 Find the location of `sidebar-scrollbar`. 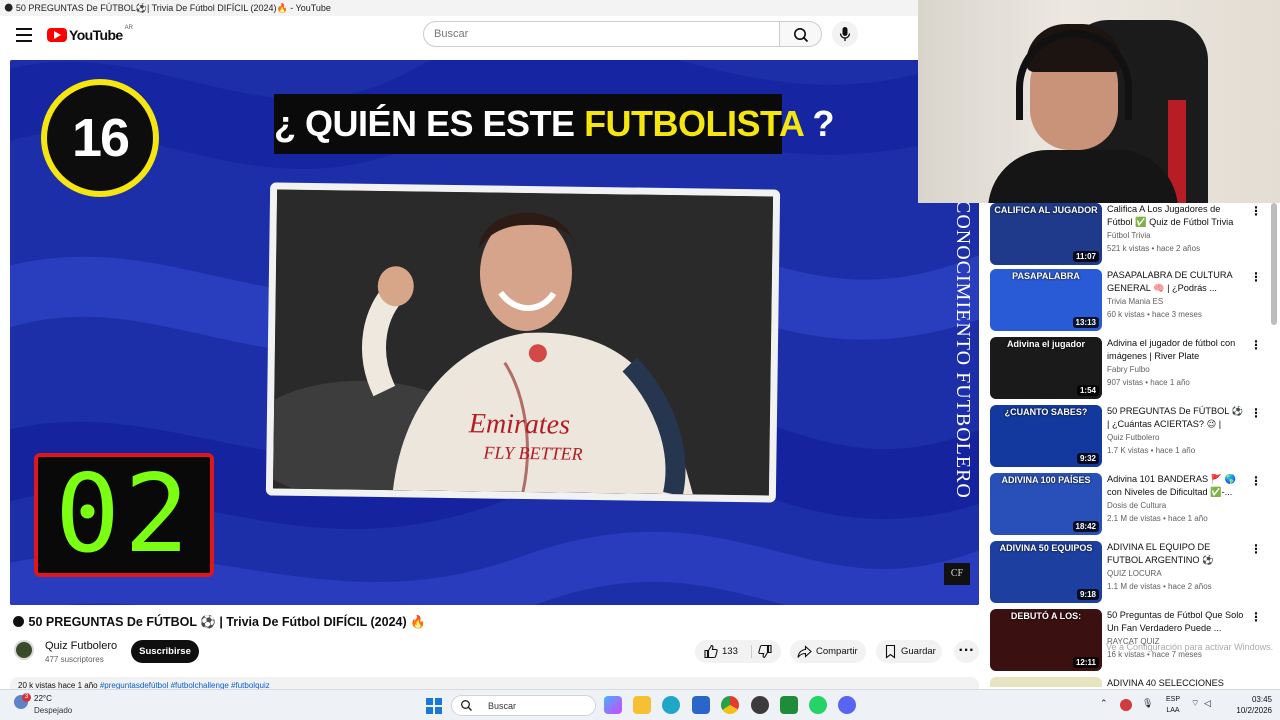

sidebar-scrollbar is located at coordinates (1274, 445).